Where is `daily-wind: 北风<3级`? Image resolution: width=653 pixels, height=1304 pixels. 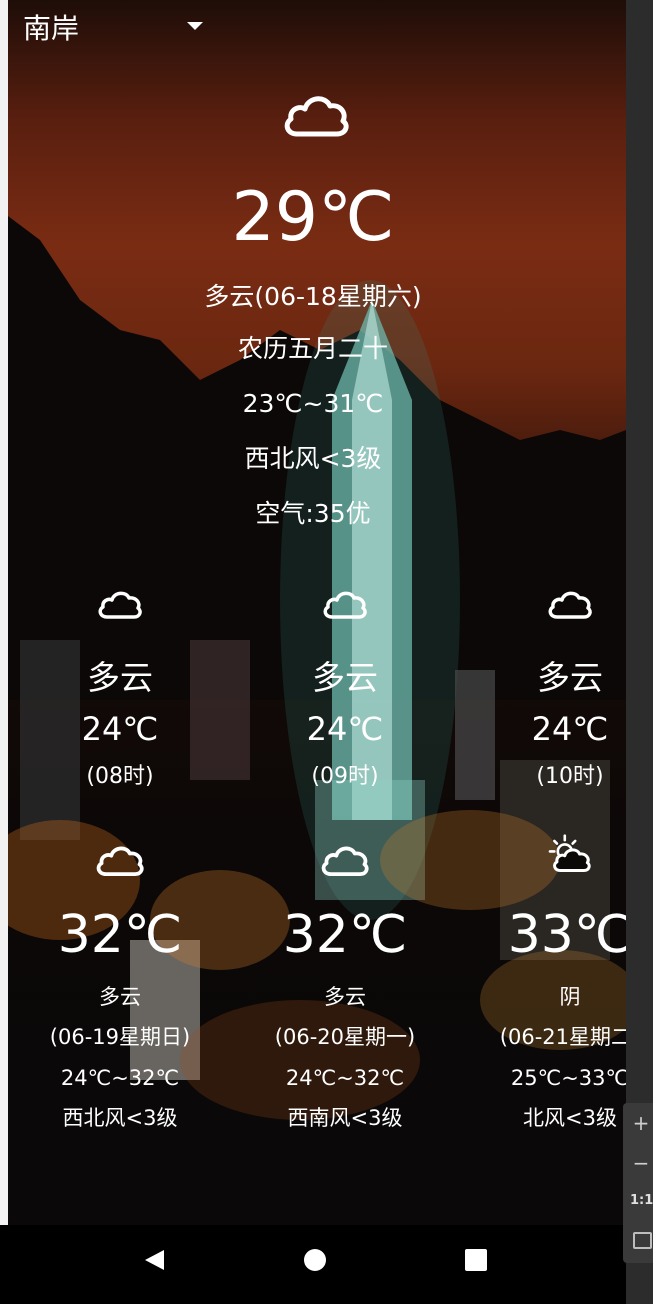 daily-wind: 北风<3级 is located at coordinates (570, 1118).